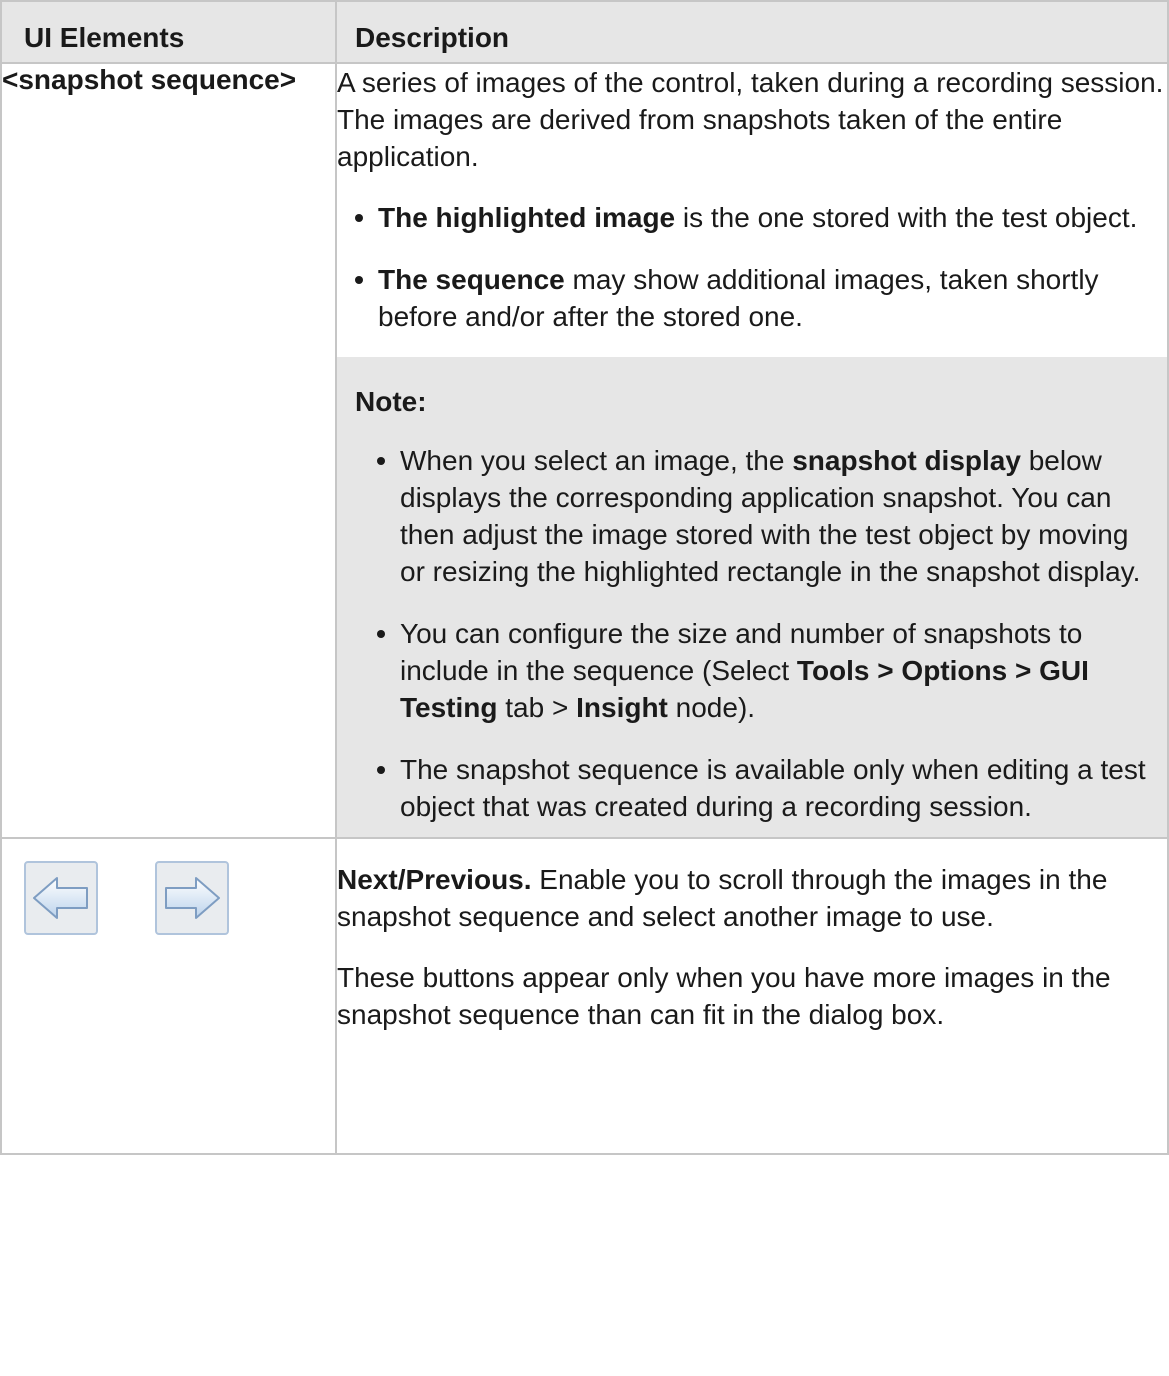  Describe the element at coordinates (168, 32) in the screenshot. I see `header-ui-elements: UI Elements` at that location.